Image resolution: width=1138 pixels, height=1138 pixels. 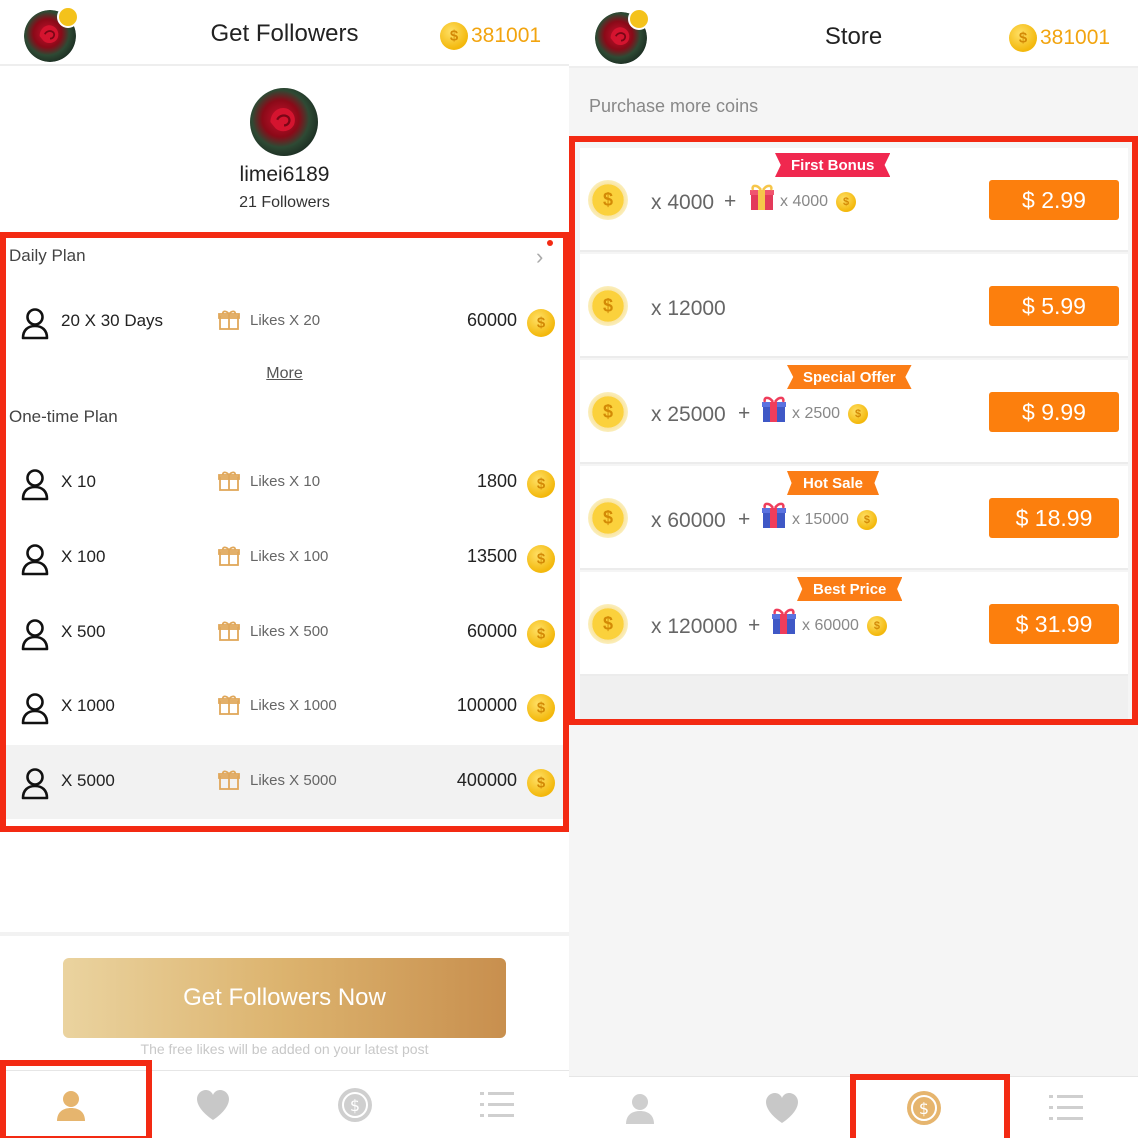 What do you see at coordinates (284, 33) in the screenshot?
I see `header: Get Followers 381001` at bounding box center [284, 33].